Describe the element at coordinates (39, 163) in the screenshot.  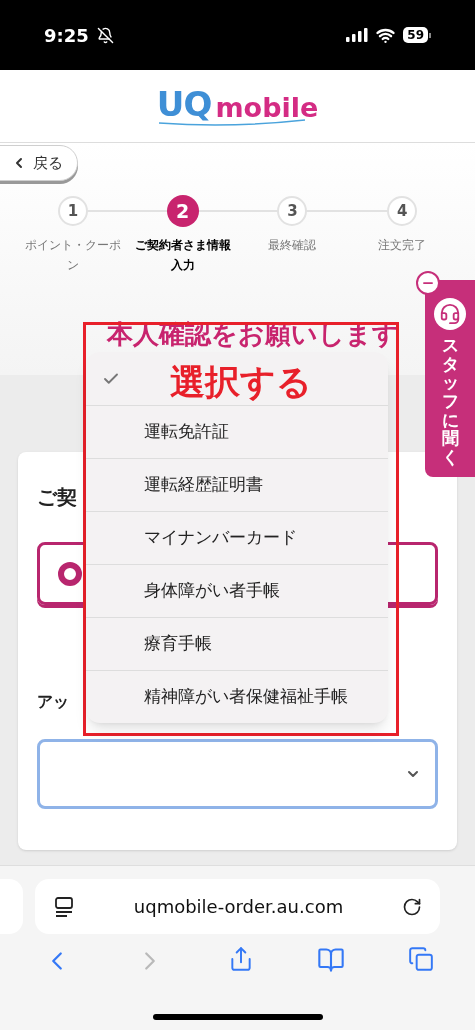
I see `back-button: 戻る` at that location.